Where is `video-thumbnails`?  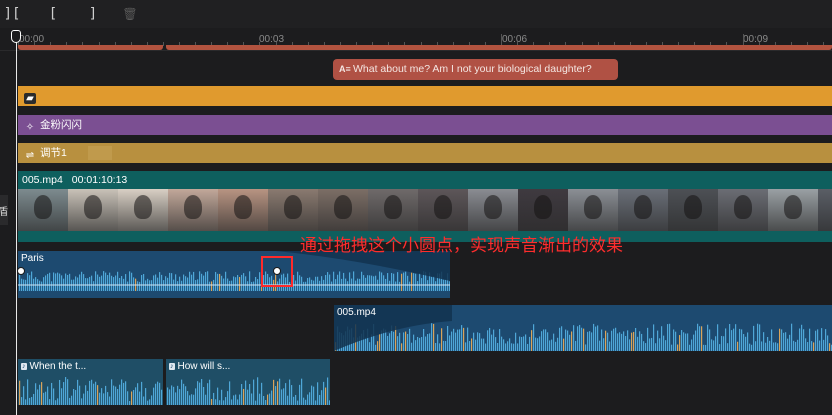
video-thumbnails is located at coordinates (425, 210).